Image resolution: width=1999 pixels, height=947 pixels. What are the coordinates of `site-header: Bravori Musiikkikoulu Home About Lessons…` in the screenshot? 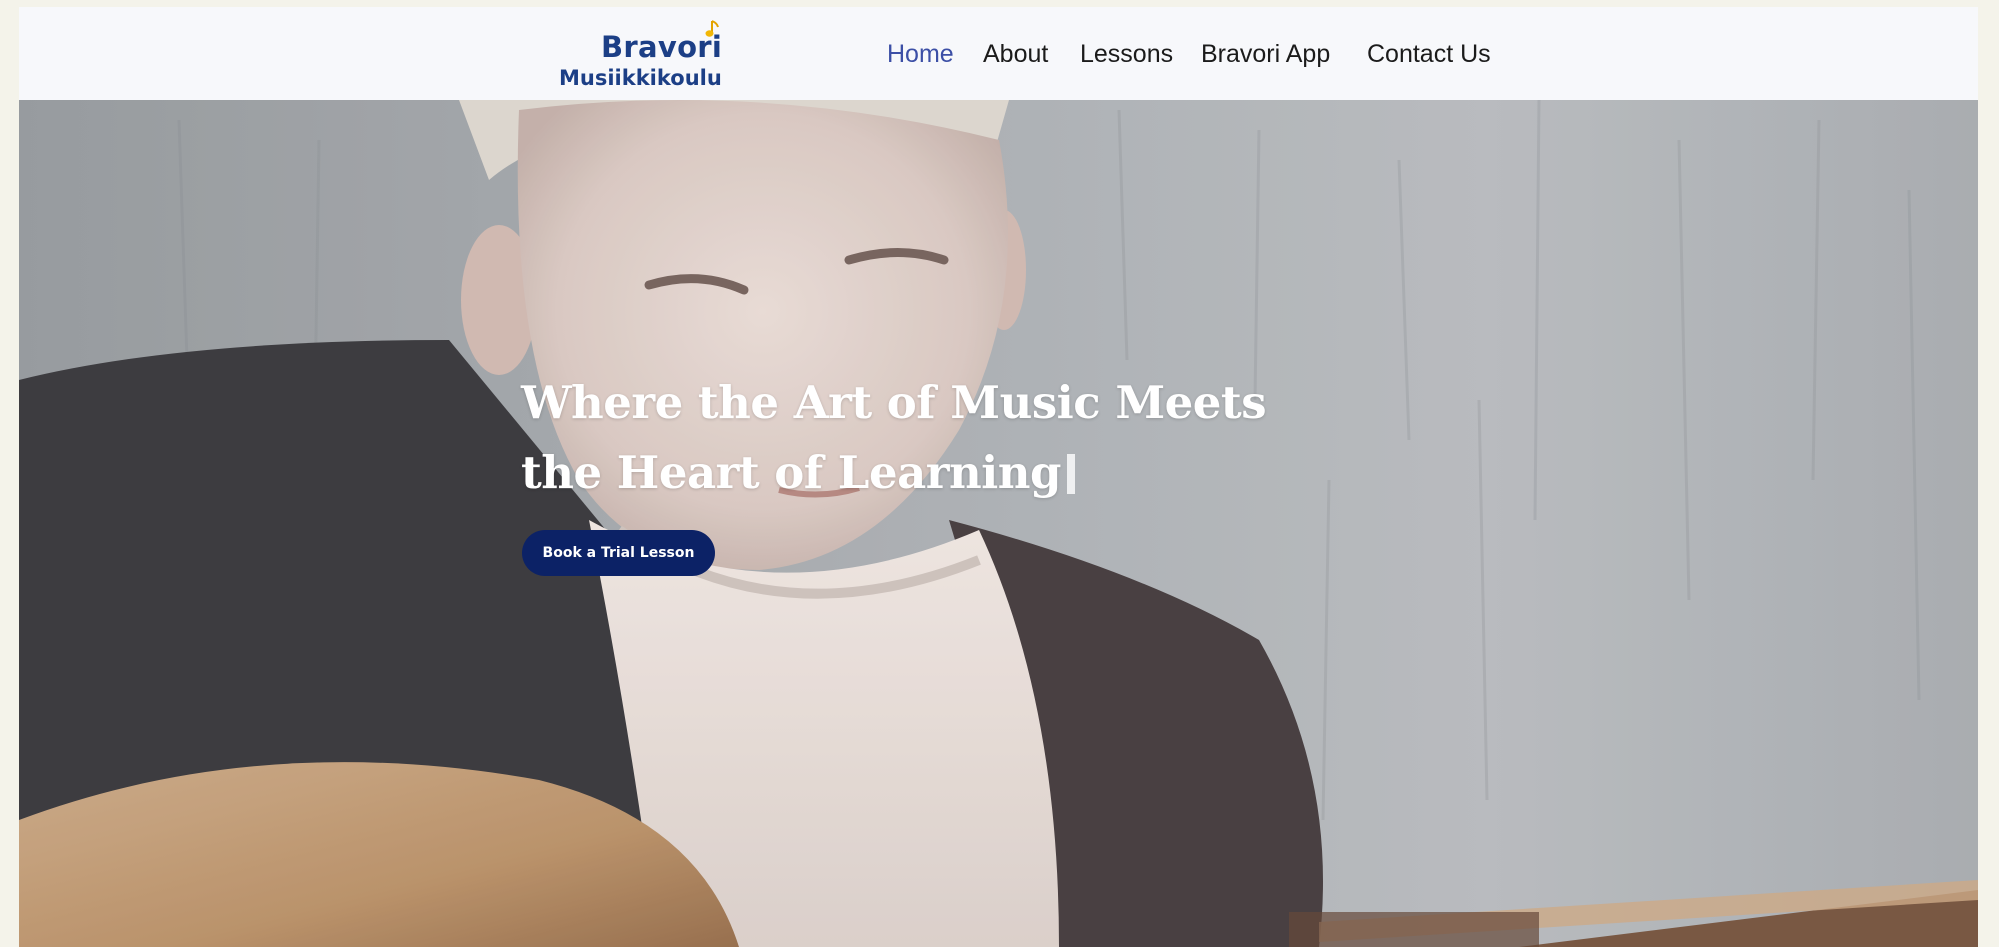 It's located at (998, 53).